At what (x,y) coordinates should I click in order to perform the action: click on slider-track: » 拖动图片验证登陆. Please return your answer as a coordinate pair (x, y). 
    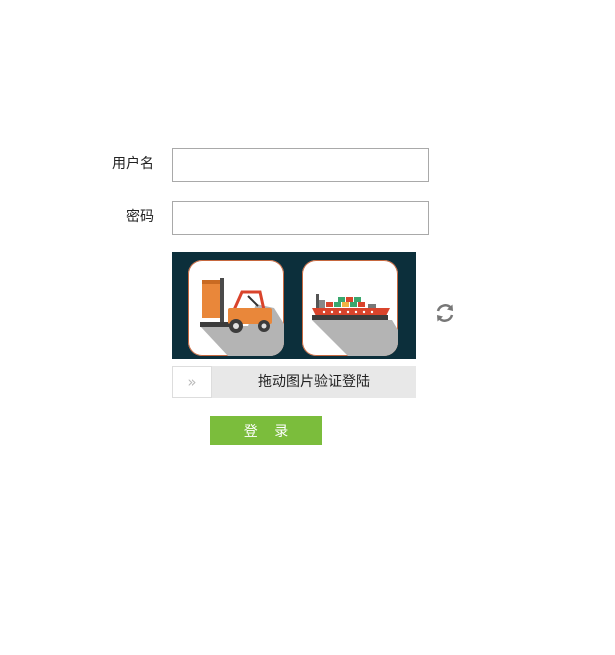
    Looking at the image, I should click on (294, 382).